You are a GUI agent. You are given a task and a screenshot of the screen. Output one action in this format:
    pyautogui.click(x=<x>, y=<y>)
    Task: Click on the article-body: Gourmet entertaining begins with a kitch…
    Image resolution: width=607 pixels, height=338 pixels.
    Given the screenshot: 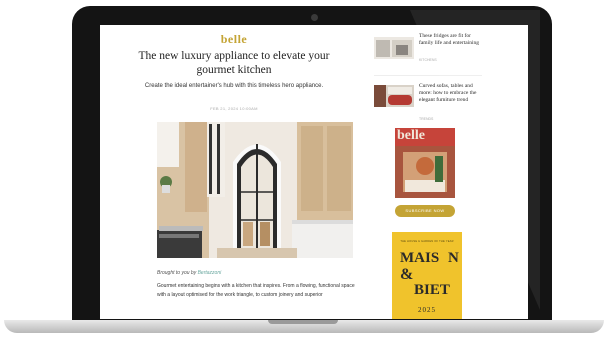 What is the action you would take?
    pyautogui.click(x=256, y=290)
    